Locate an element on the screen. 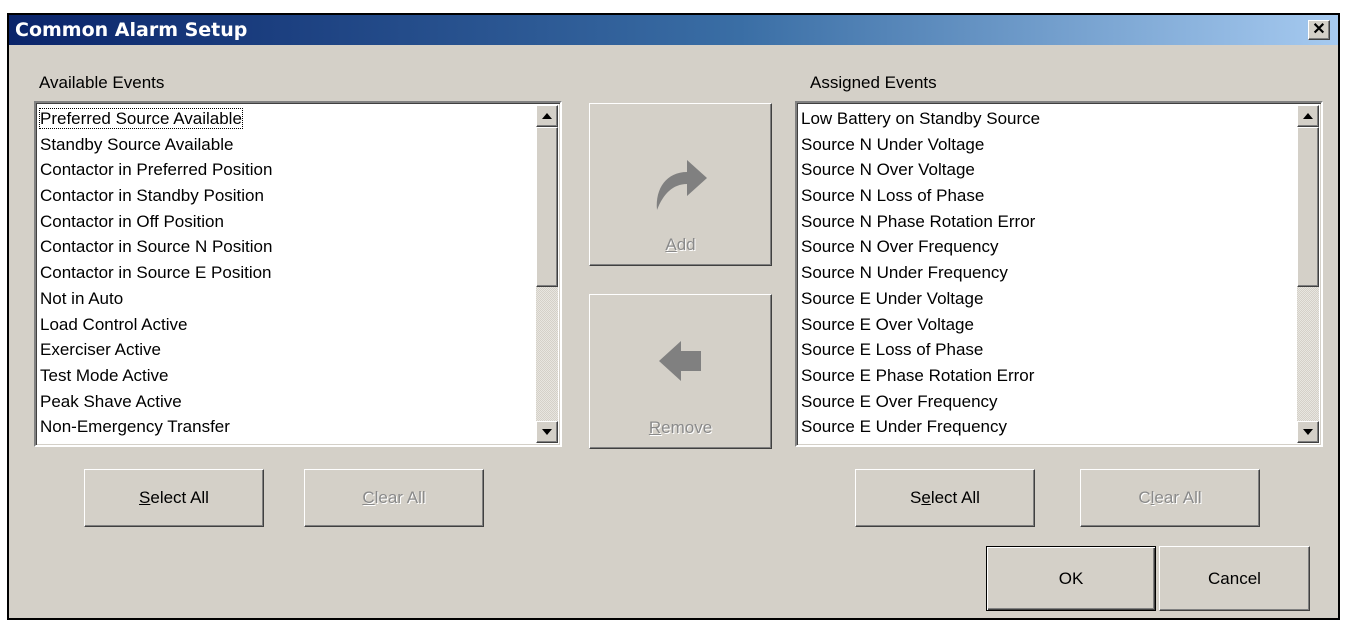  close-button: ✕ is located at coordinates (1319, 30).